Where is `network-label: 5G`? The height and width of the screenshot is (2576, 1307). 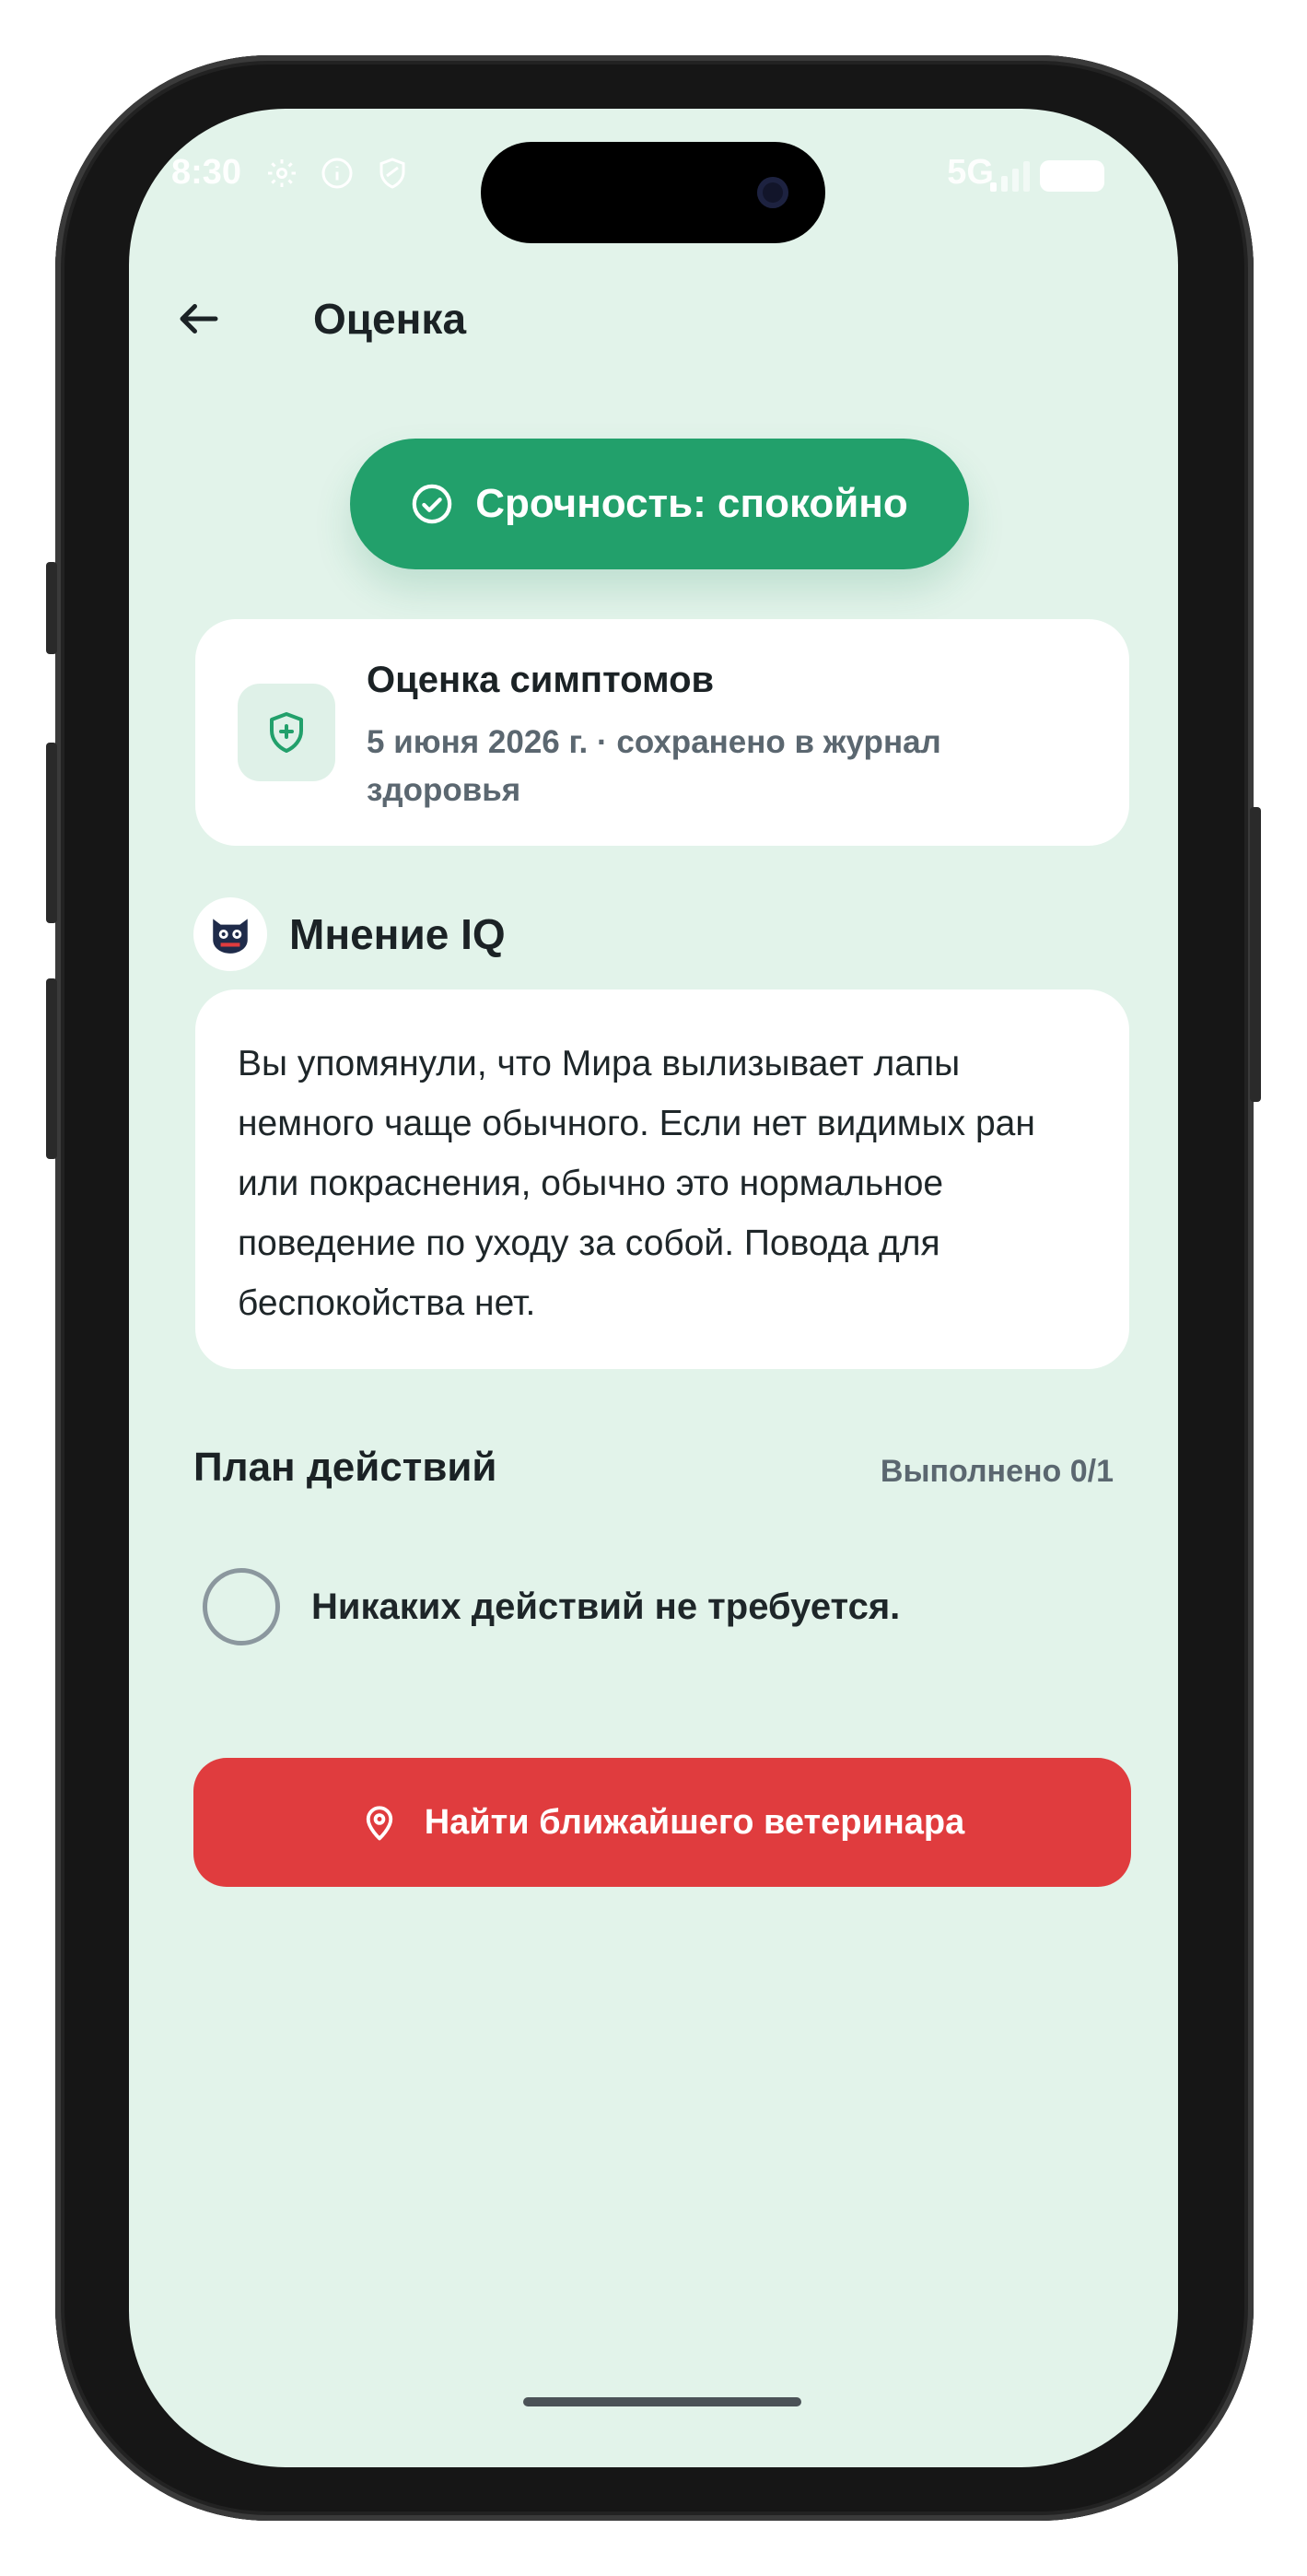
network-label: 5G is located at coordinates (971, 172).